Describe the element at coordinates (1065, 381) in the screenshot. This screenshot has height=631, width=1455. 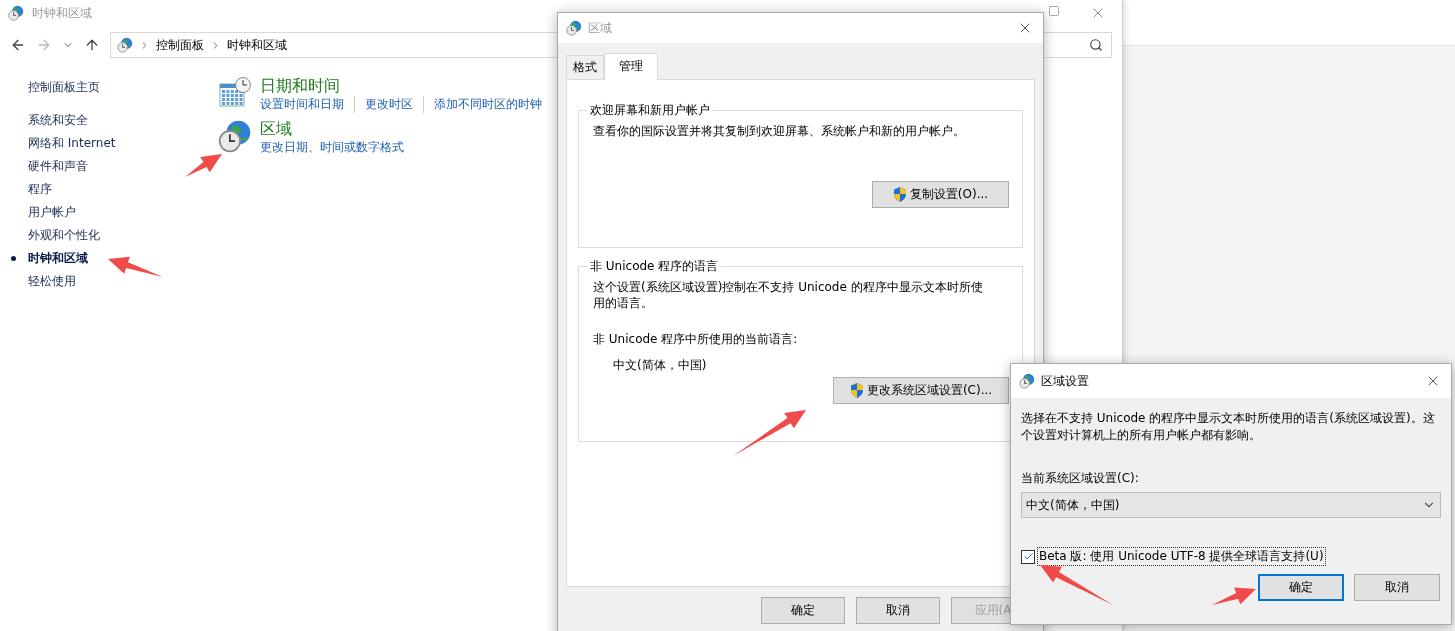
I see `dialog-title: 区域设置` at that location.